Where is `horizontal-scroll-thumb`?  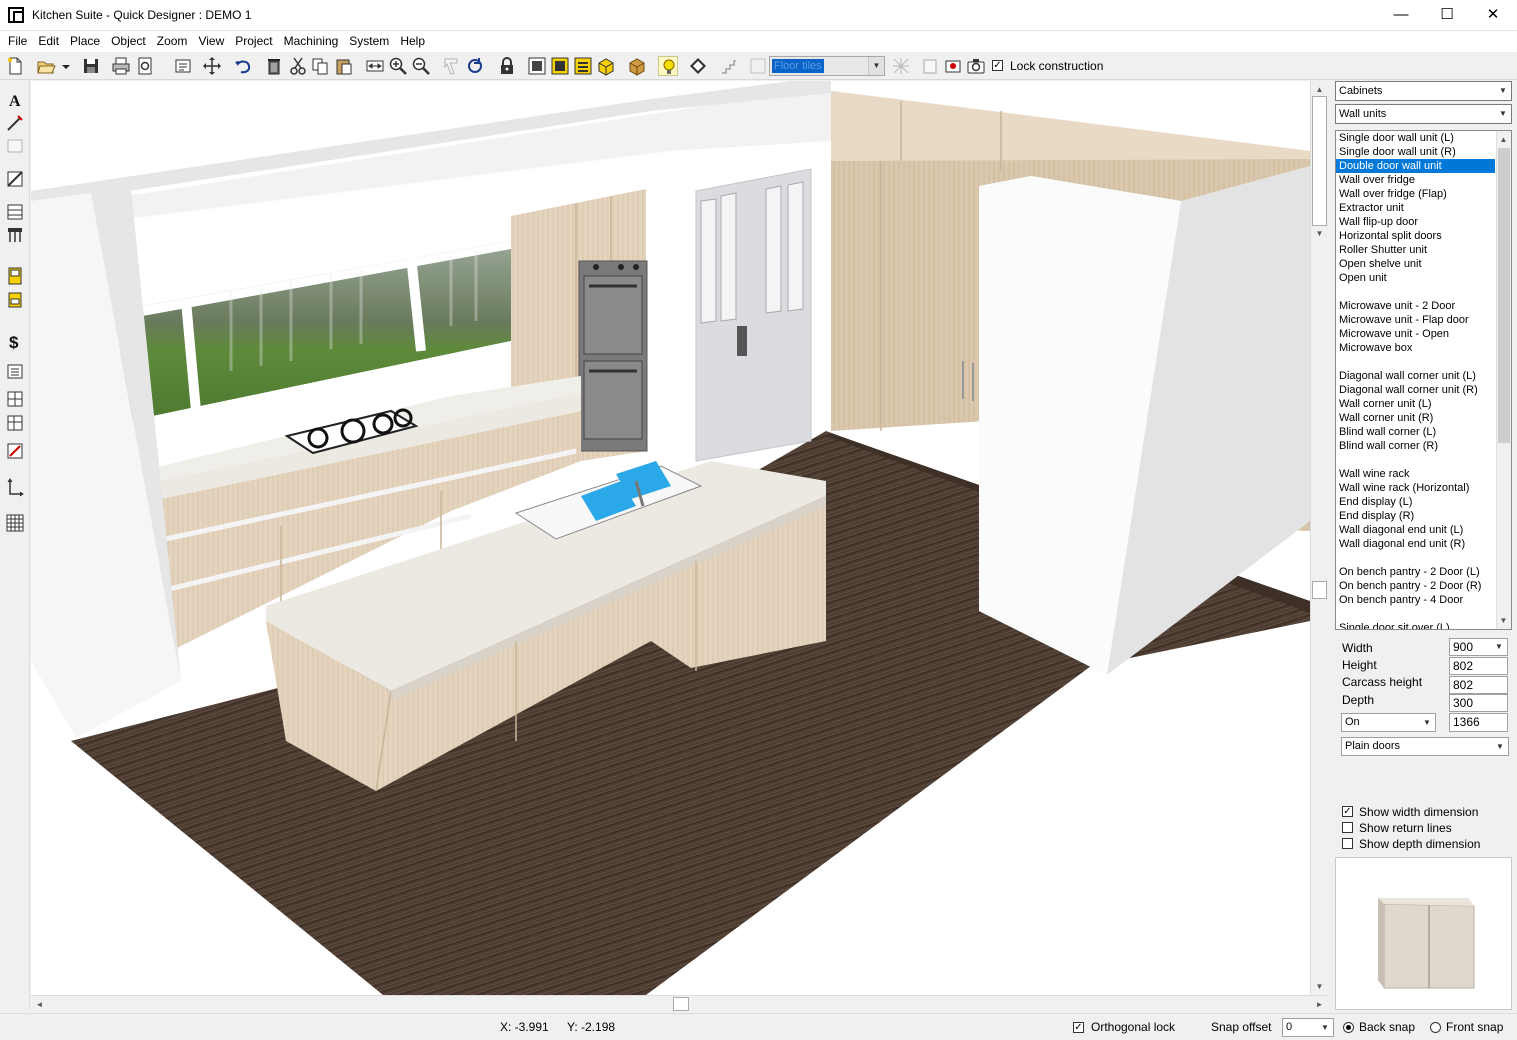 horizontal-scroll-thumb is located at coordinates (681, 1004).